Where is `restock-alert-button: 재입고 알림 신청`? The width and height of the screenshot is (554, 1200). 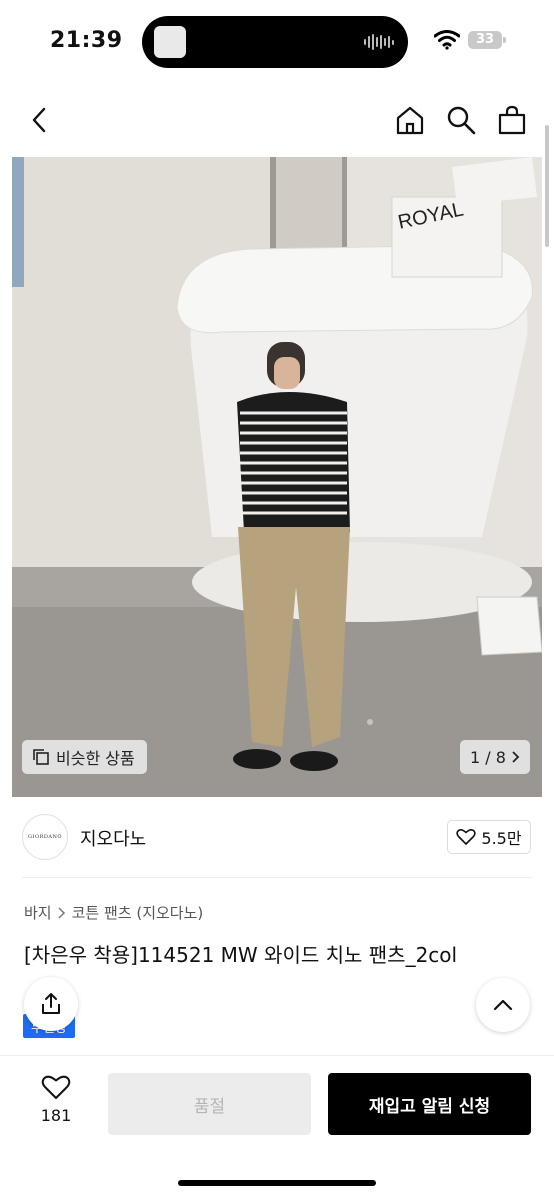
restock-alert-button: 재입고 알림 신청 is located at coordinates (429, 1104).